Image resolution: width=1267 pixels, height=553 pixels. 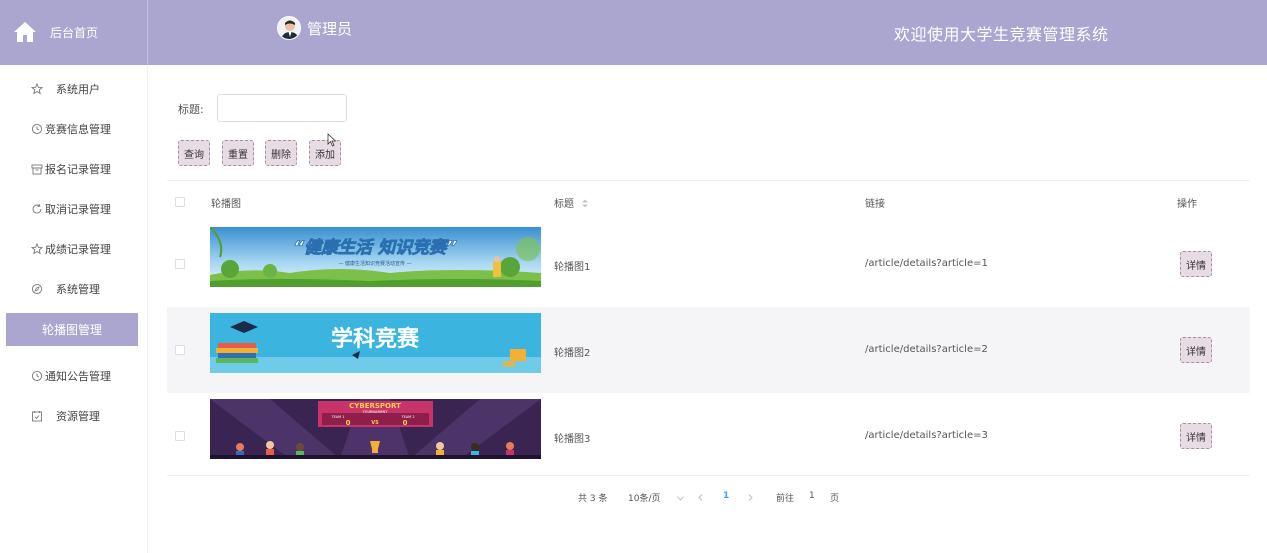 I want to click on column-header-link: 链接, so click(x=875, y=204).